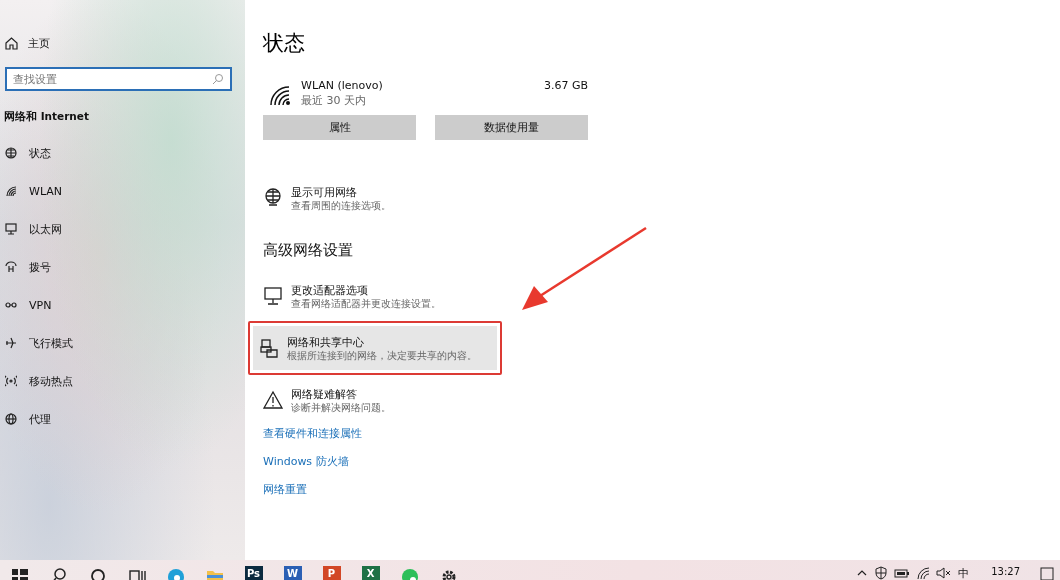 Image resolution: width=1060 pixels, height=580 pixels. I want to click on settings-link: 网络和共享中心 根据所连接到的网络，决定要共享的内容。, so click(375, 348).